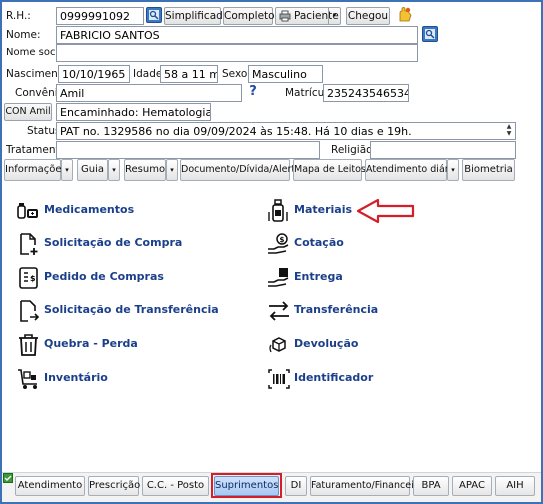  Describe the element at coordinates (236, 74) in the screenshot. I see `sexo-label: Sexo:` at that location.